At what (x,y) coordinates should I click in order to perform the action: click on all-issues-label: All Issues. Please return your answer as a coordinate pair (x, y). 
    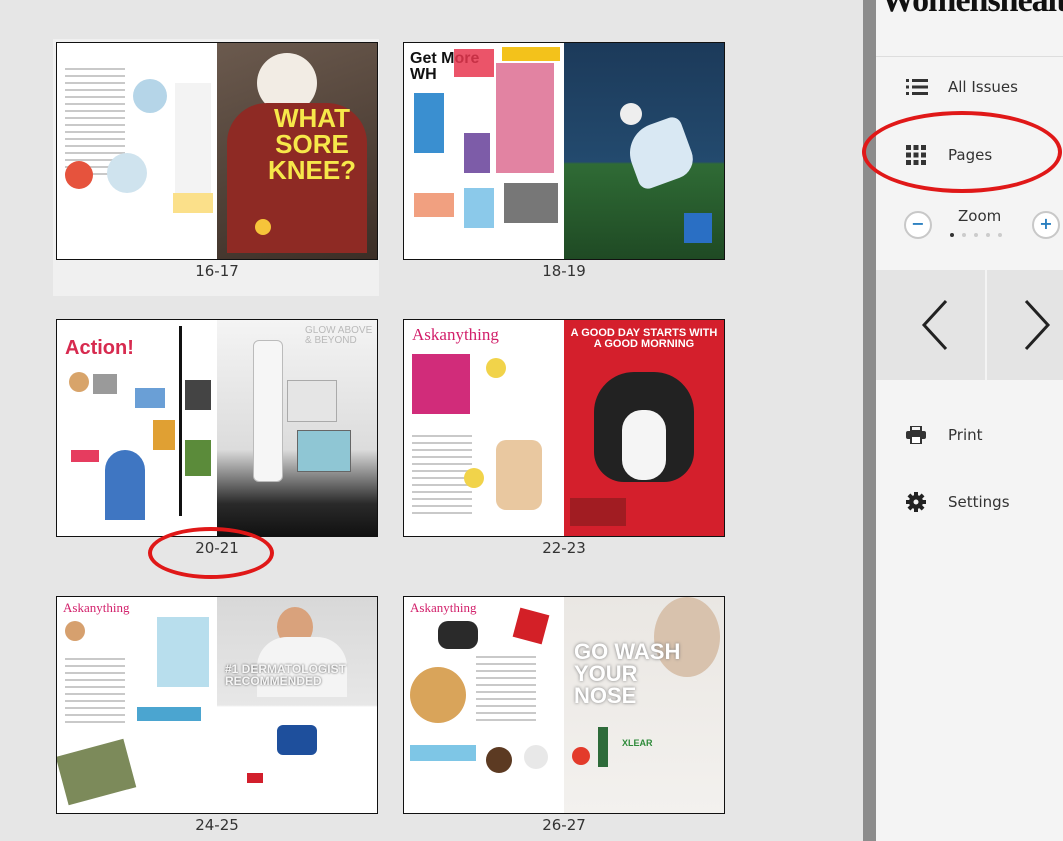
    Looking at the image, I should click on (983, 87).